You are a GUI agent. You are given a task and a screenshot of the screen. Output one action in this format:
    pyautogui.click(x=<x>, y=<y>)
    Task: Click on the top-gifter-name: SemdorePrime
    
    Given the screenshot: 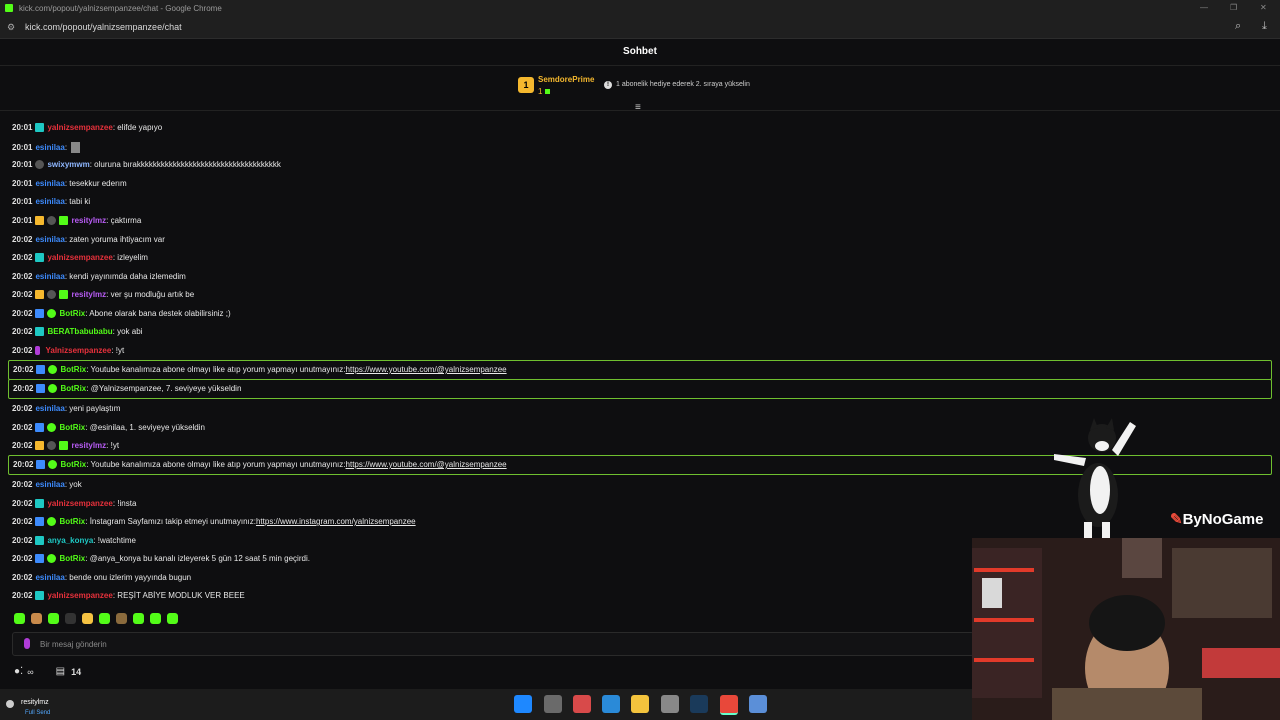 What is the action you would take?
    pyautogui.click(x=566, y=79)
    